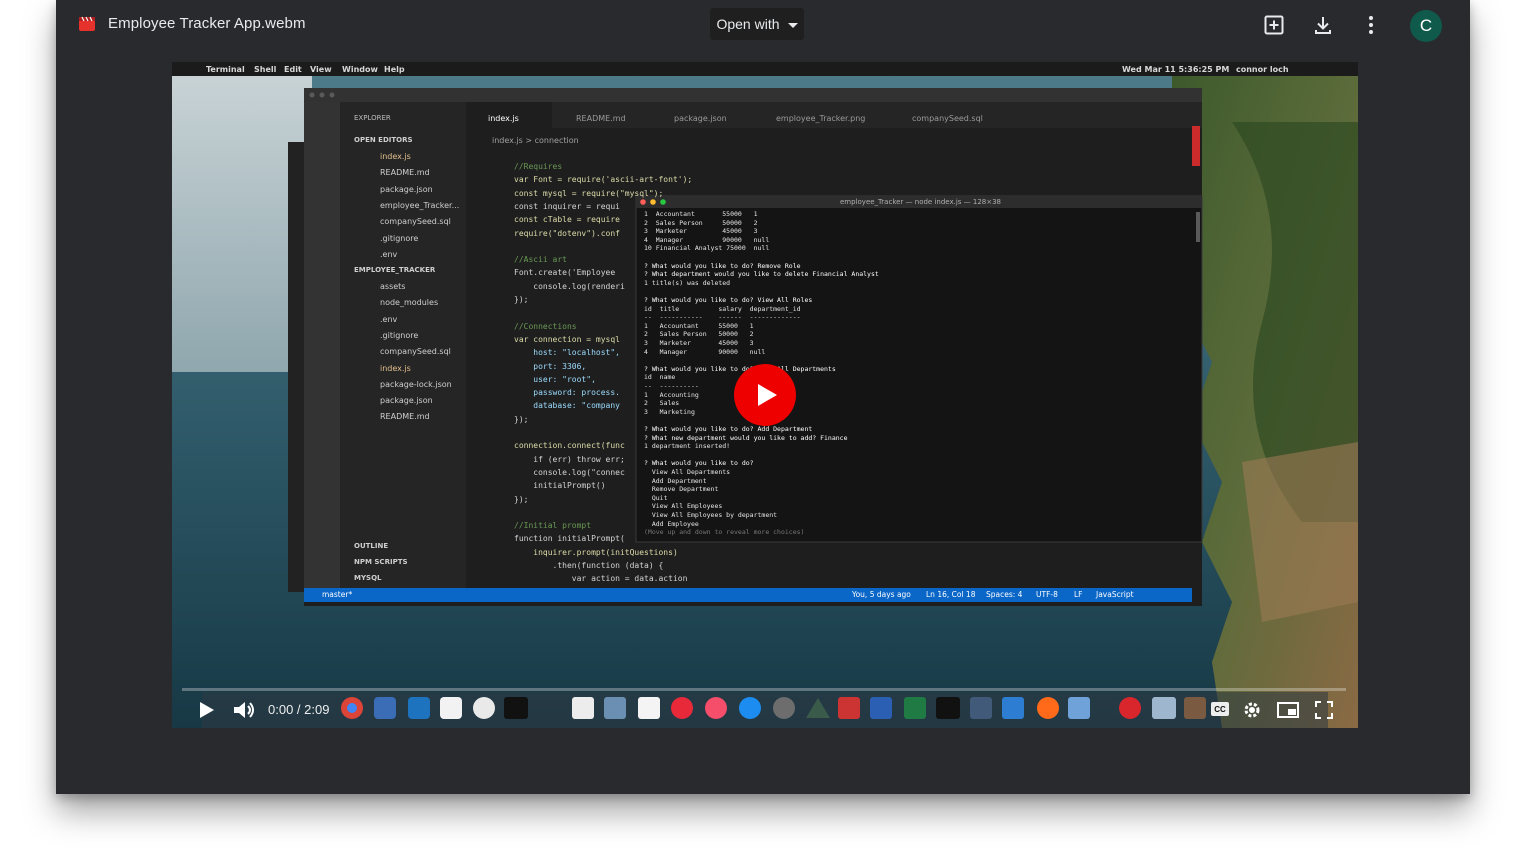 The width and height of the screenshot is (1526, 868). What do you see at coordinates (368, 578) in the screenshot?
I see `explorer-section-header: MYSQL` at bounding box center [368, 578].